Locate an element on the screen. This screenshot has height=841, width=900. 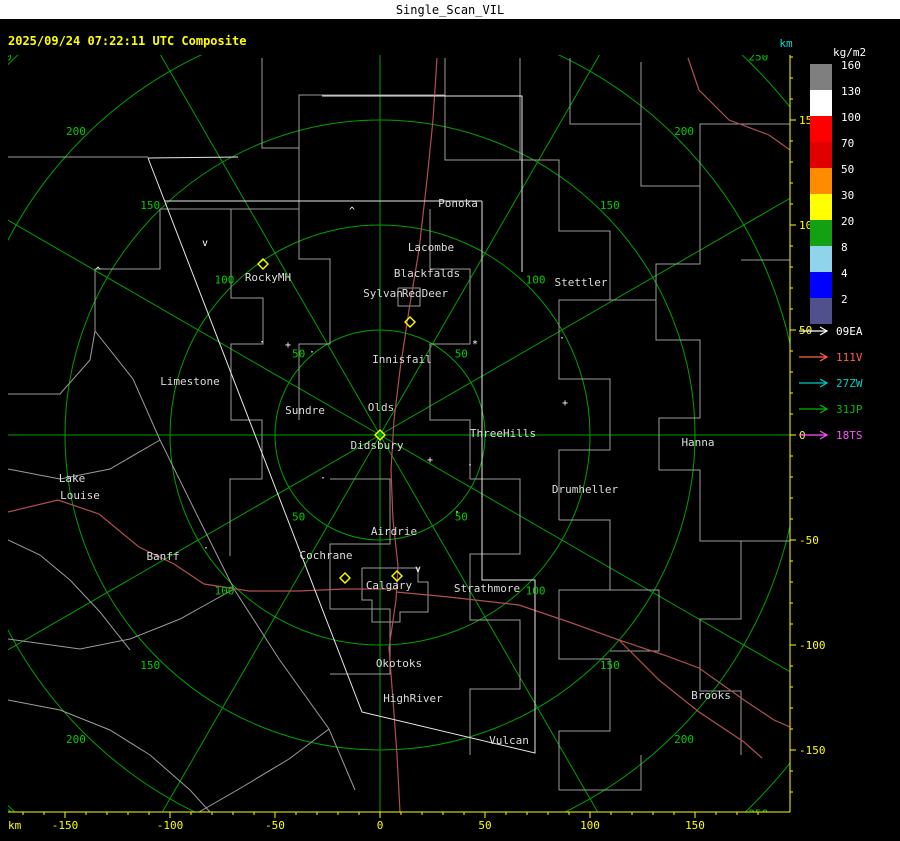
legend-value: 160 is located at coordinates (851, 65).